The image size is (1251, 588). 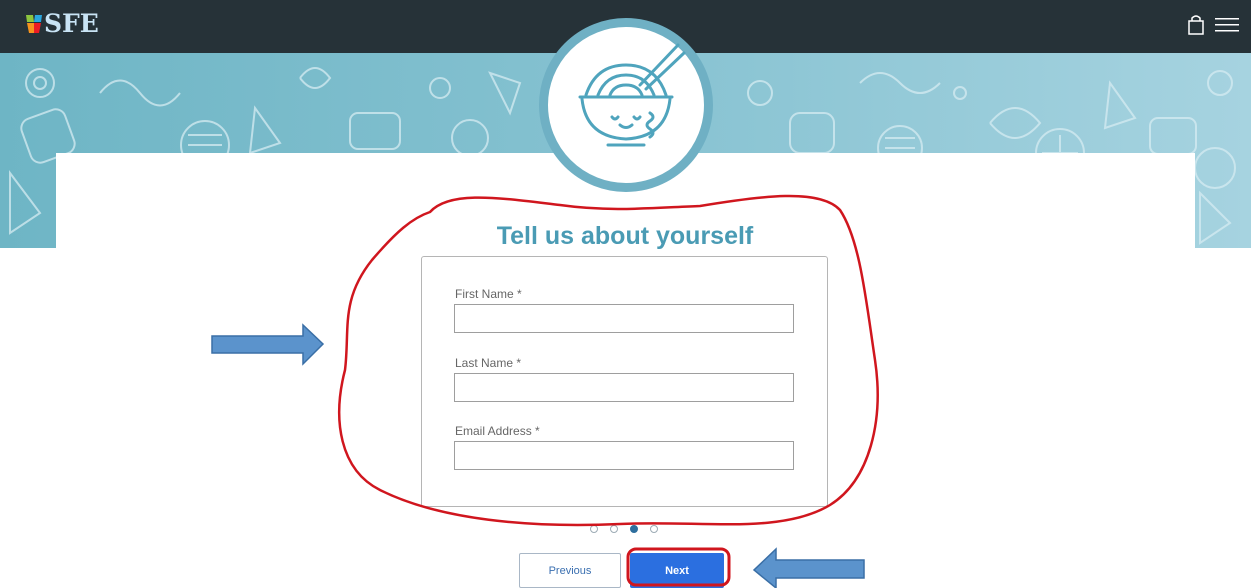 I want to click on last-name-label: Last Name *, so click(x=488, y=363).